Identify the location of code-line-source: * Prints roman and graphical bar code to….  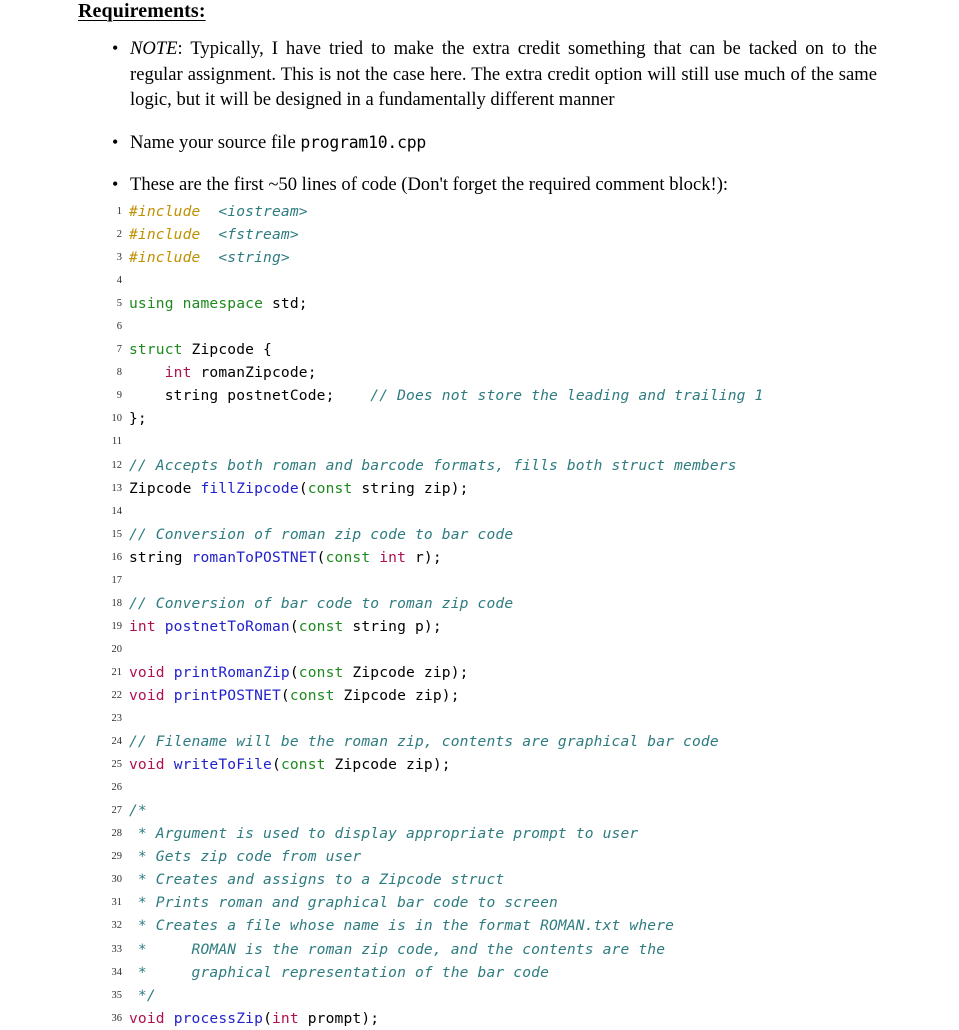
(343, 902).